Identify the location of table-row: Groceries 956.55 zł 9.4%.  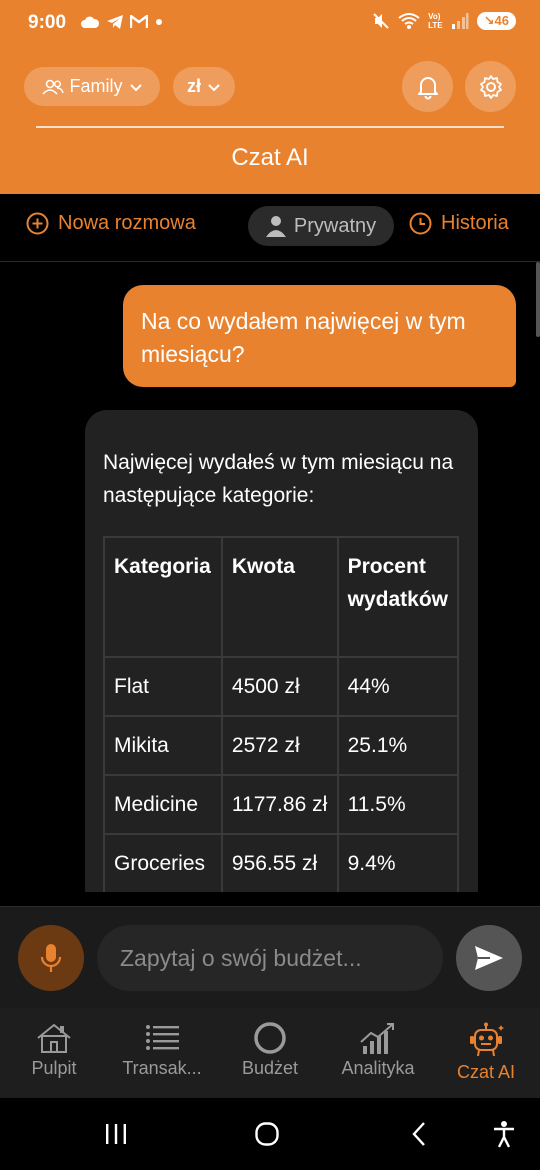
(281, 862).